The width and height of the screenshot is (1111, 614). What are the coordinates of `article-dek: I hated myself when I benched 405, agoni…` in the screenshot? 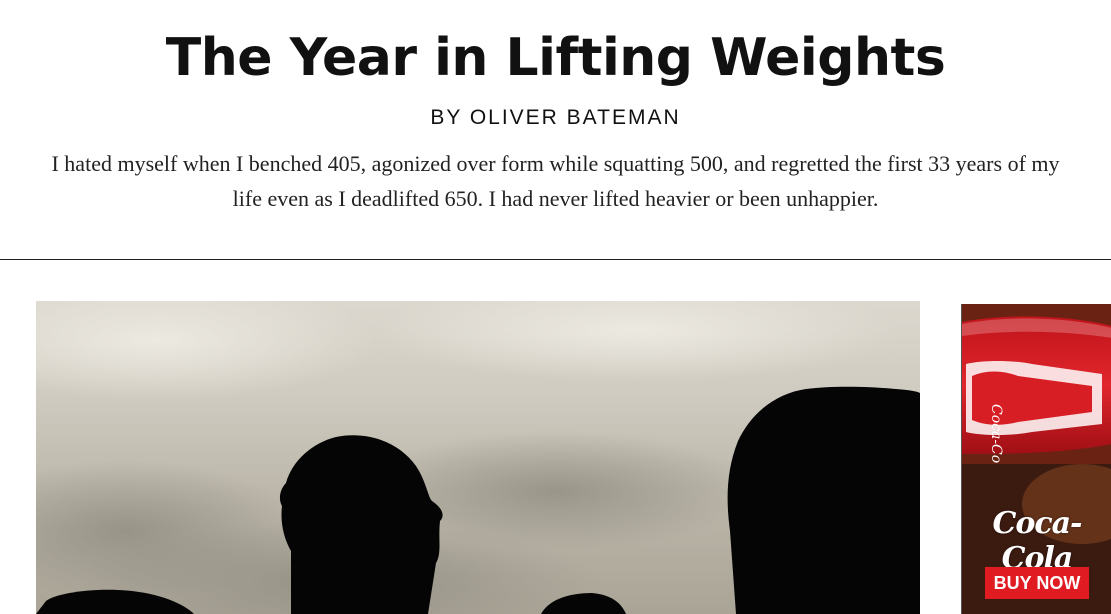 It's located at (555, 181).